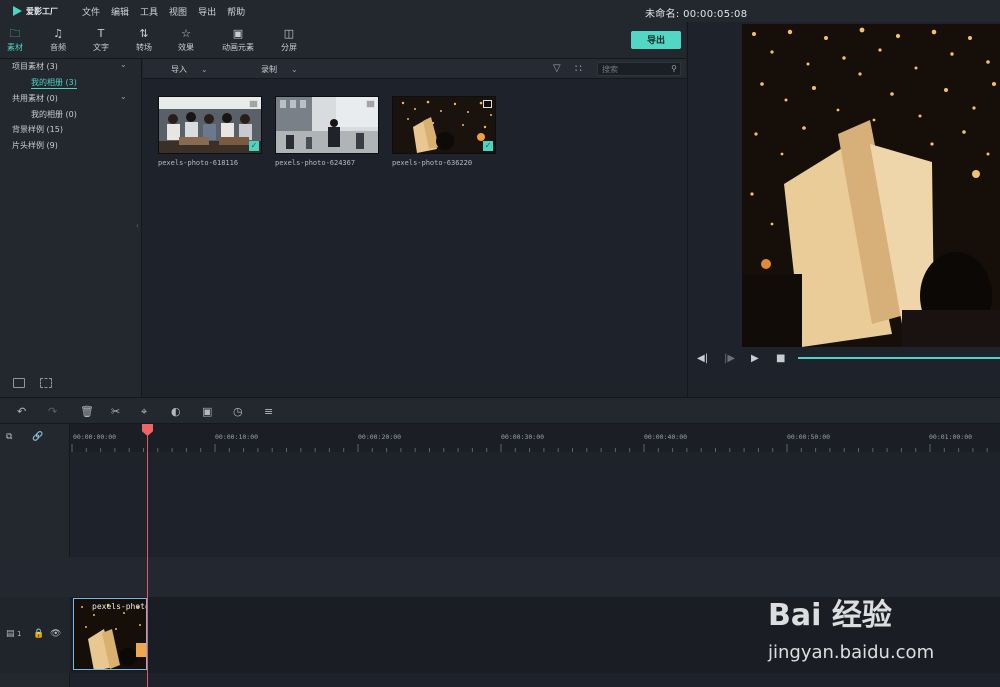 The image size is (1000, 687). I want to click on playback-progress-bar, so click(899, 358).